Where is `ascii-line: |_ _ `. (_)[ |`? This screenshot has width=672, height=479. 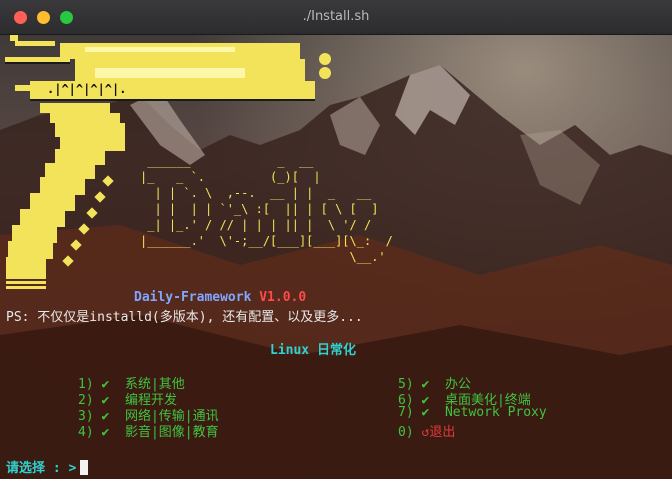 ascii-line: |_ _ `. (_)[ | is located at coordinates (230, 177).